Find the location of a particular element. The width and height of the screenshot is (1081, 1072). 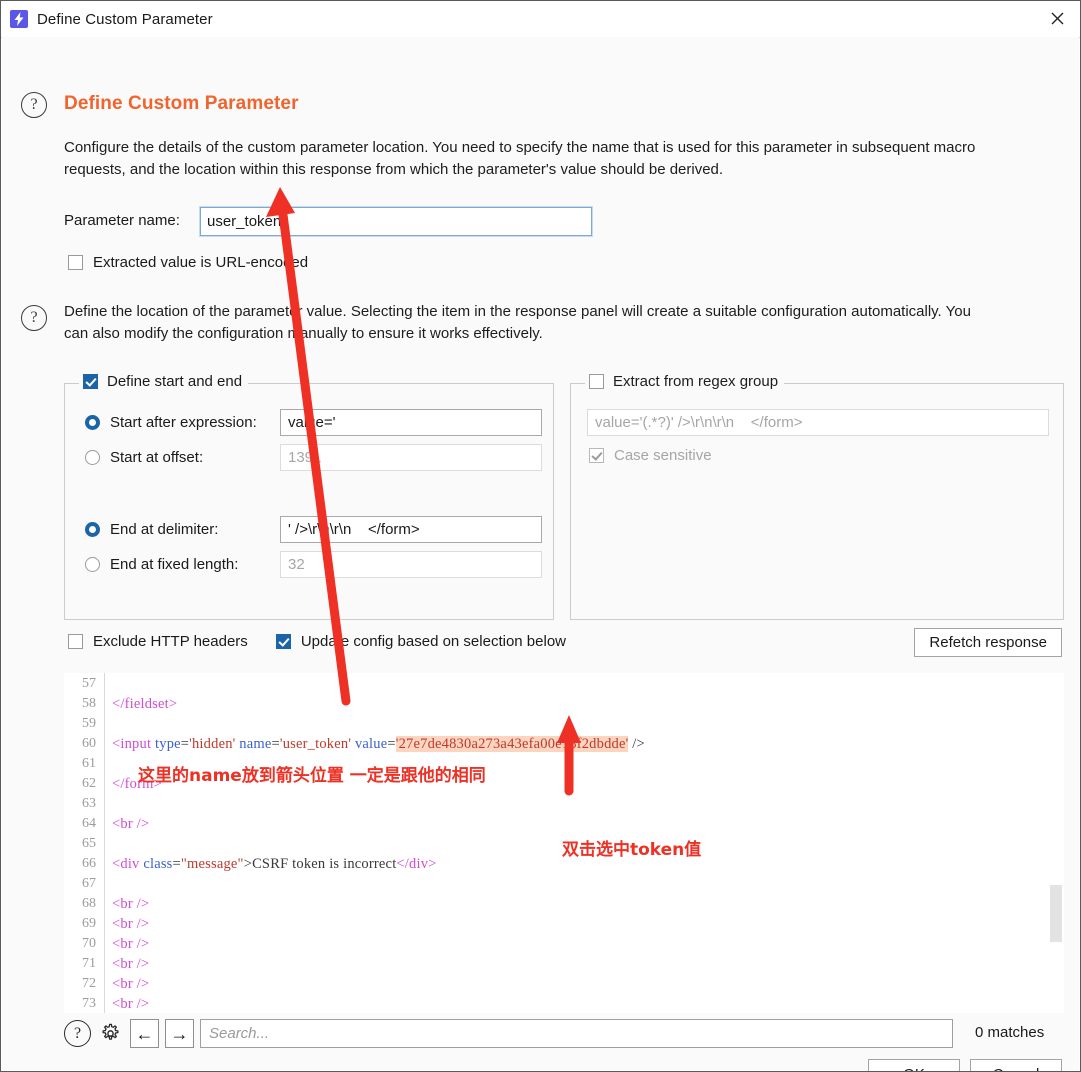

line-number: 66 is located at coordinates (89, 863).